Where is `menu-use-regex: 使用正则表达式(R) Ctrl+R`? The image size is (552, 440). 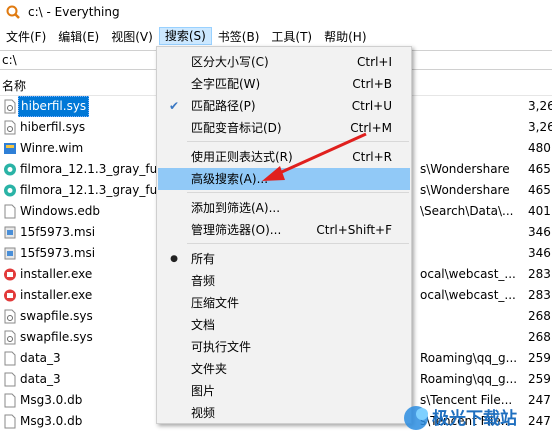
menu-use-regex: 使用正则表达式(R) Ctrl+R is located at coordinates (284, 157).